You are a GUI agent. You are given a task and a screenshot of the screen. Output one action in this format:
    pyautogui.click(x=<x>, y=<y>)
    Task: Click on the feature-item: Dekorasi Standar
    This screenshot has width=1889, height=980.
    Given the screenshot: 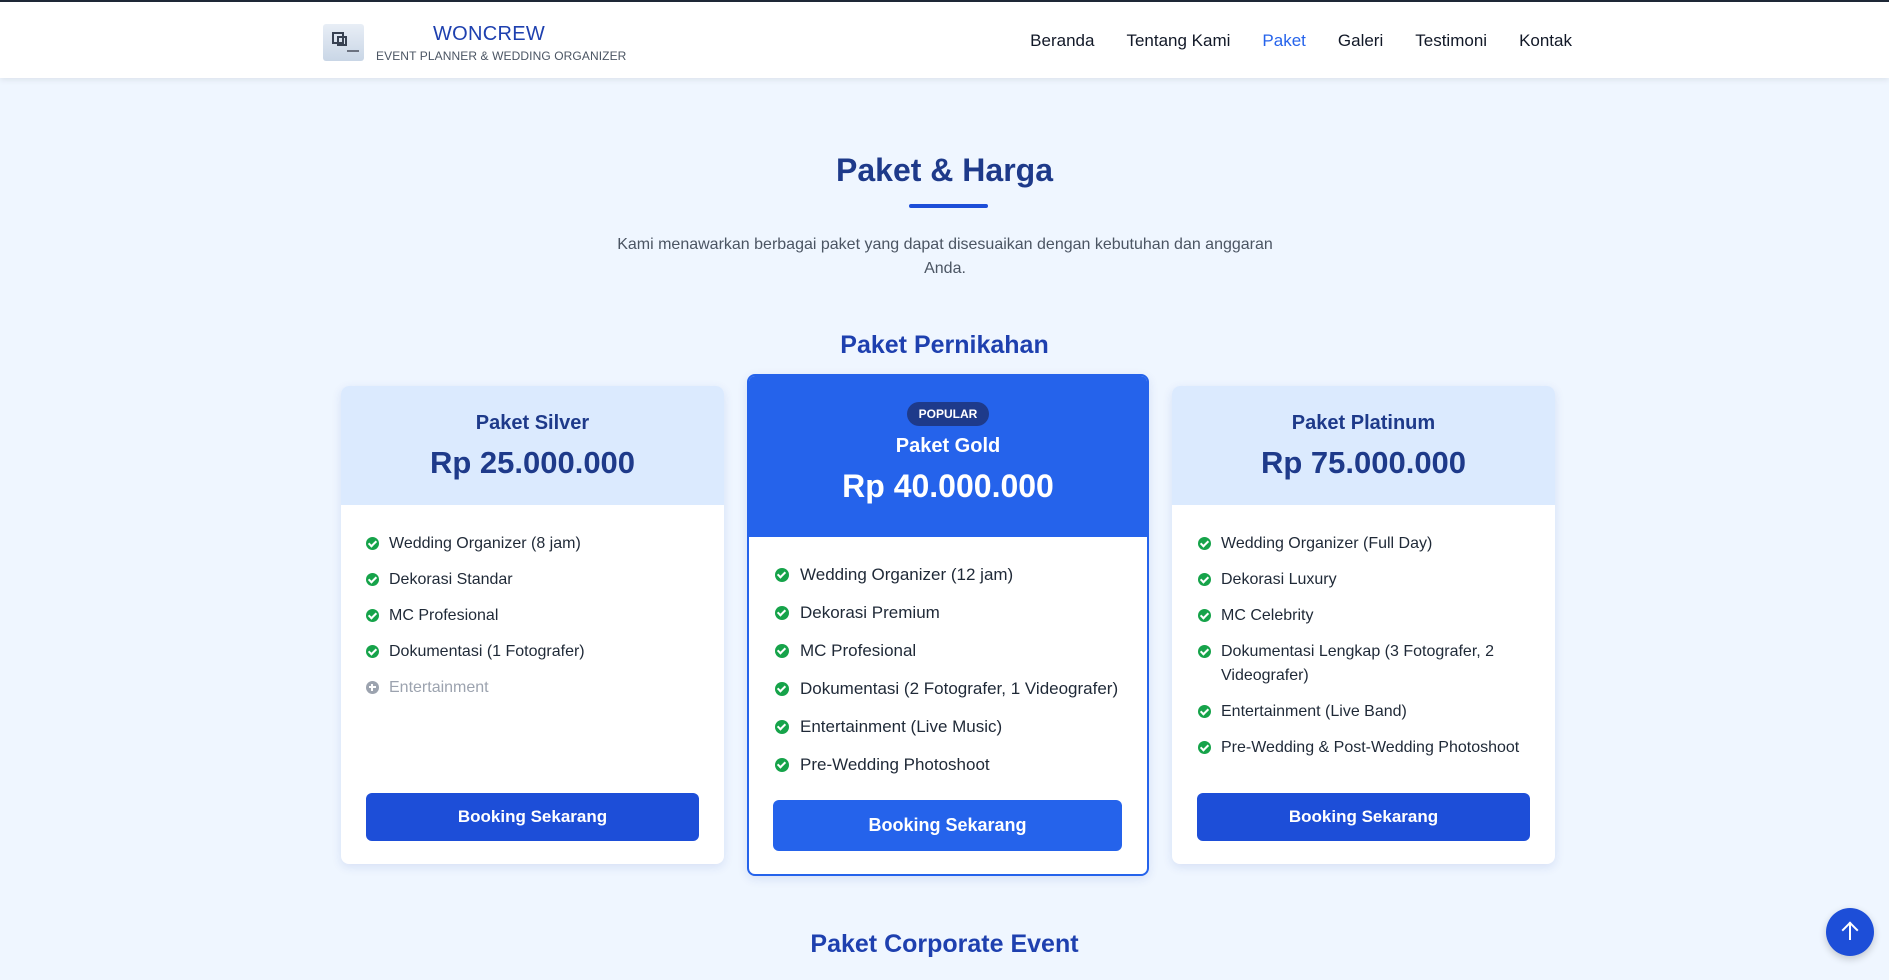 What is the action you would take?
    pyautogui.click(x=536, y=580)
    